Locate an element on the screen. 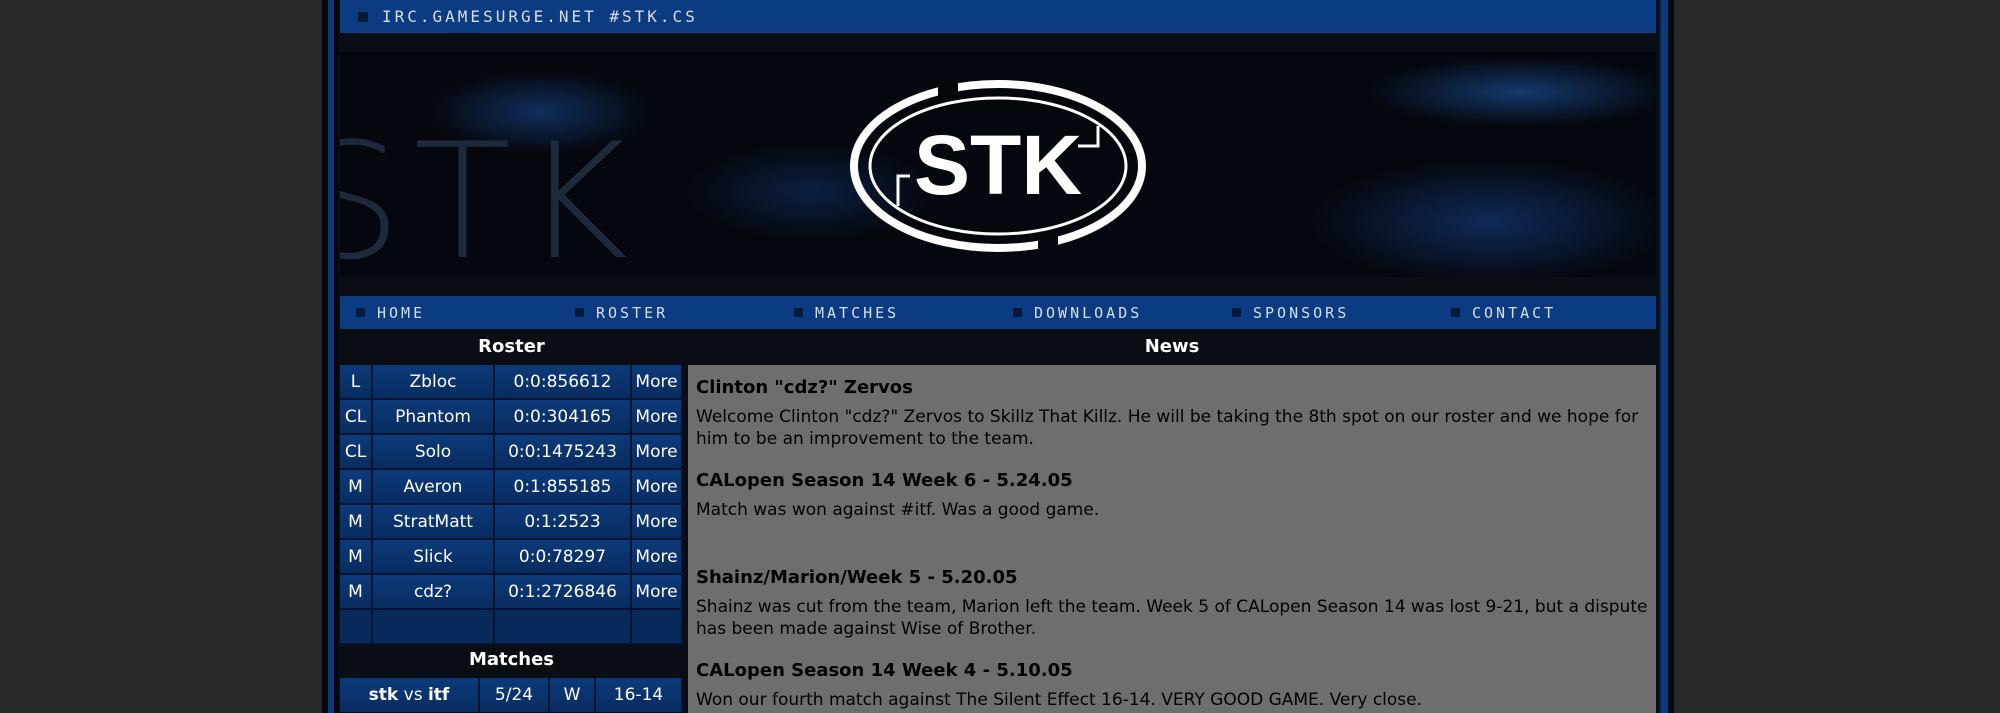 Image resolution: width=2000 pixels, height=713 pixels. news-title: Clinton "cdz?" Zervos is located at coordinates (804, 387).